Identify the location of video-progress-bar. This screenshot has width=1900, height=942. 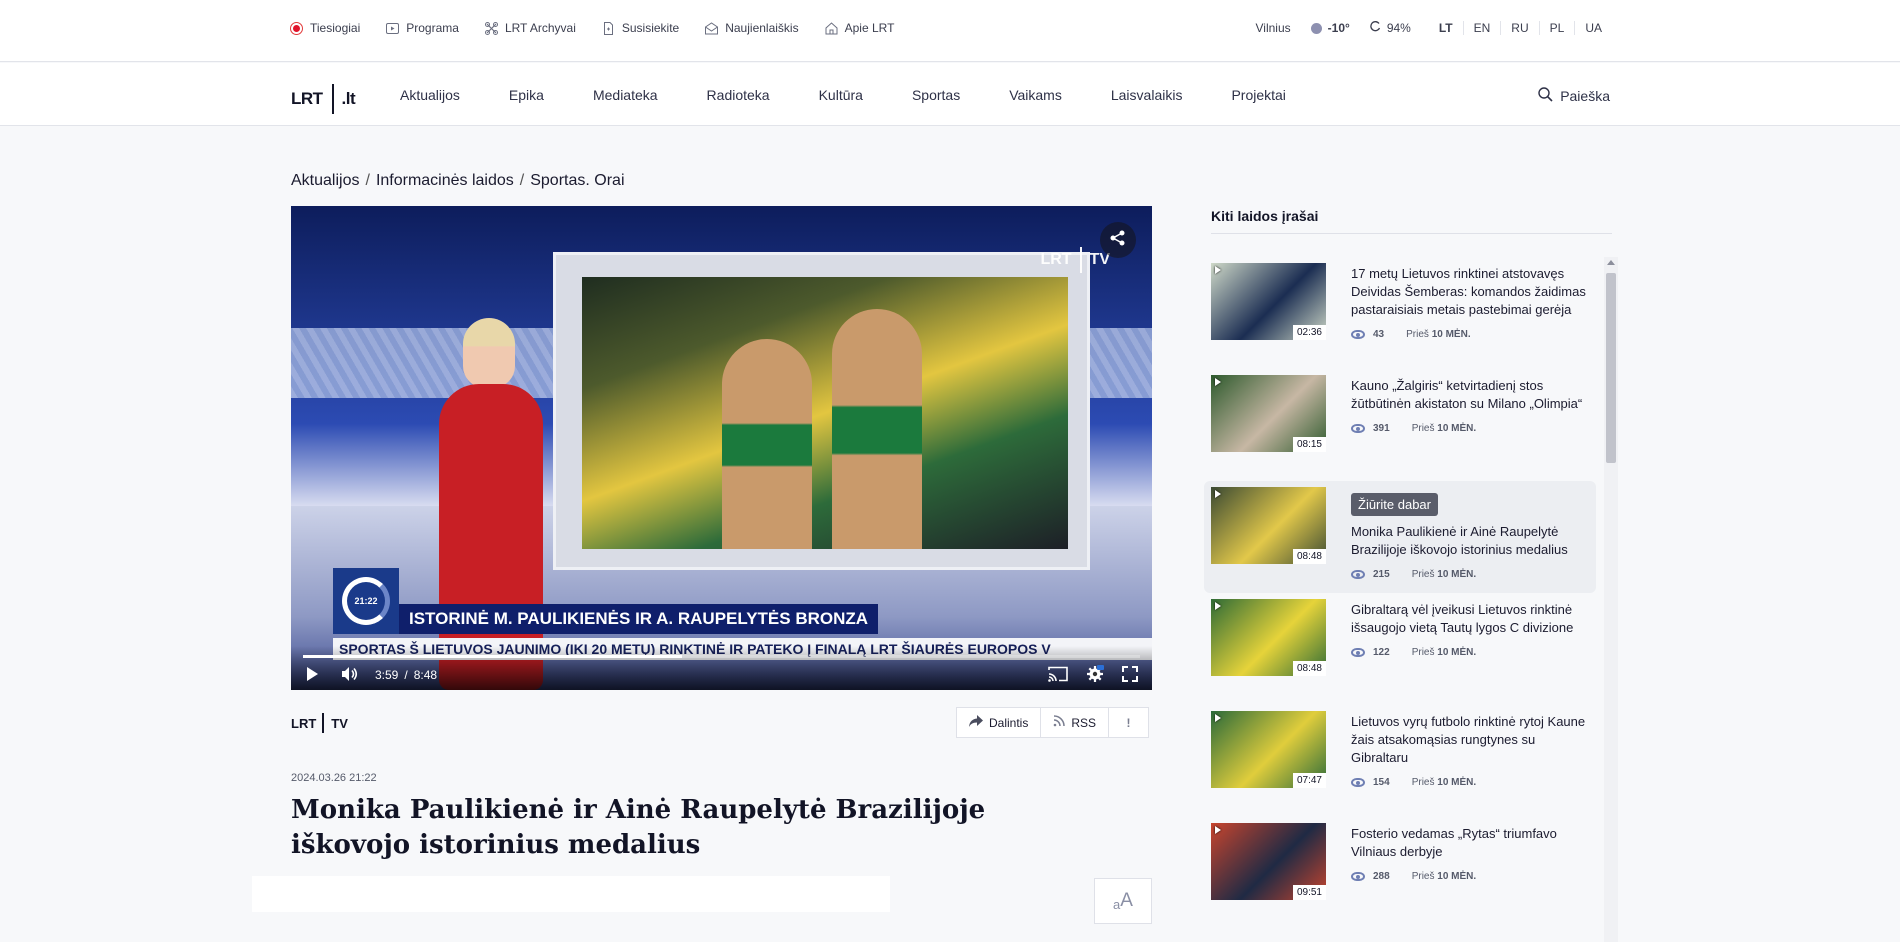
(721, 656).